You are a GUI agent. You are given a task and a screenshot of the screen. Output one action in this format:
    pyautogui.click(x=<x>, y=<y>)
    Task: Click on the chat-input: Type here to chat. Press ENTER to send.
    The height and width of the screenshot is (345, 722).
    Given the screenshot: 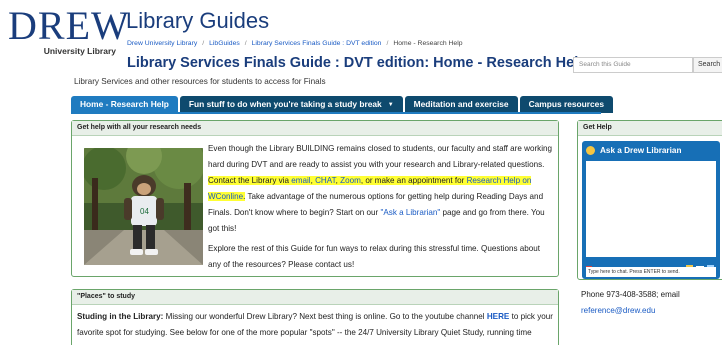 What is the action you would take?
    pyautogui.click(x=651, y=272)
    